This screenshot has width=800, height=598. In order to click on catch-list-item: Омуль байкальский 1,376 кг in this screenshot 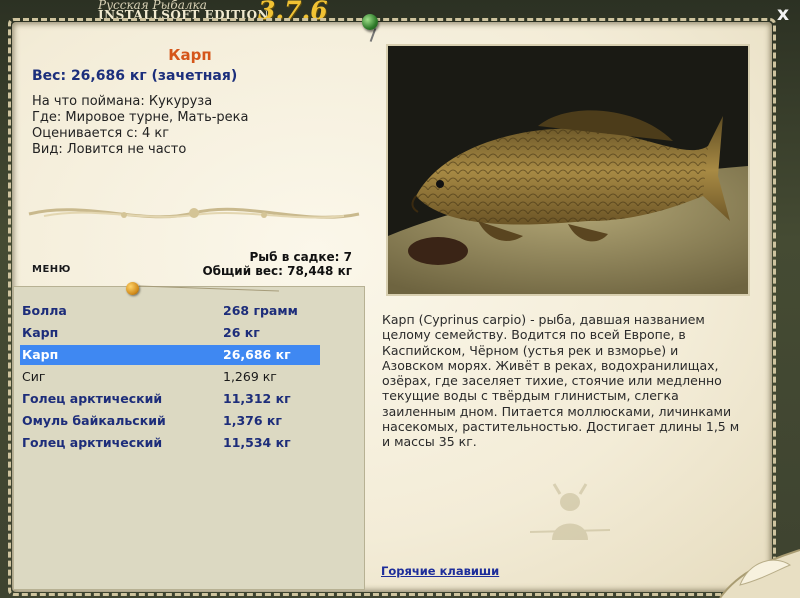, I will do `click(170, 421)`.